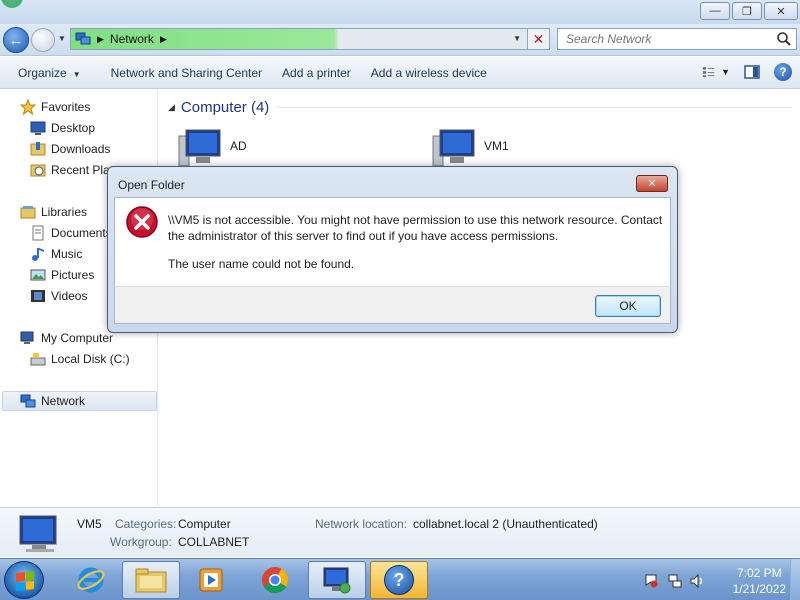 The height and width of the screenshot is (600, 800). Describe the element at coordinates (651, 581) in the screenshot. I see `action-center-icon` at that location.